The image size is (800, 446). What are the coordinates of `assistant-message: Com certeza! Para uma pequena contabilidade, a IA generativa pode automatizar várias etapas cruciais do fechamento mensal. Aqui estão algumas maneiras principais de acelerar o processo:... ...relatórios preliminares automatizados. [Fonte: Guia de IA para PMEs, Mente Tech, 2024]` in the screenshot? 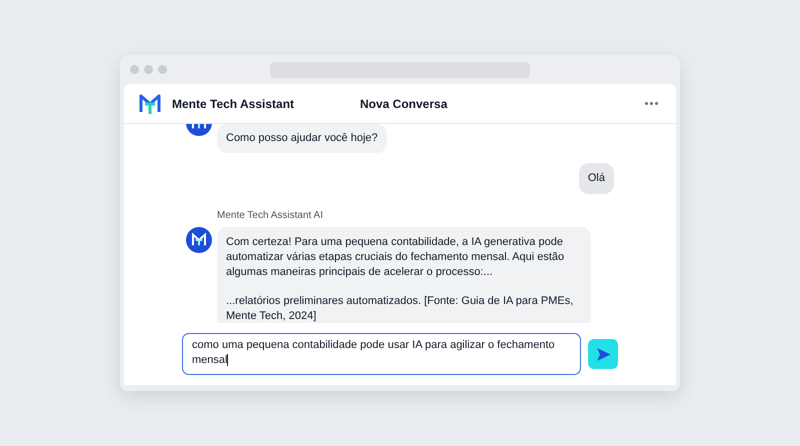 It's located at (404, 274).